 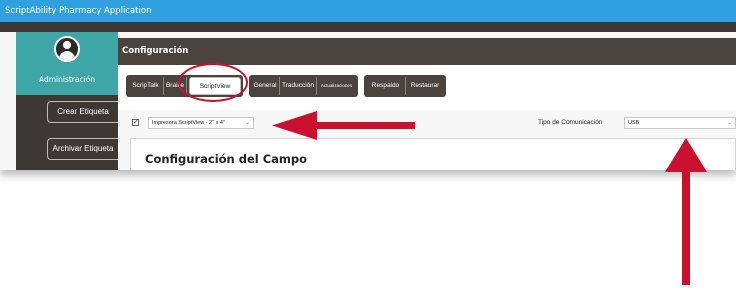 What do you see at coordinates (686, 211) in the screenshot?
I see `arrow-up-to-communication-select` at bounding box center [686, 211].